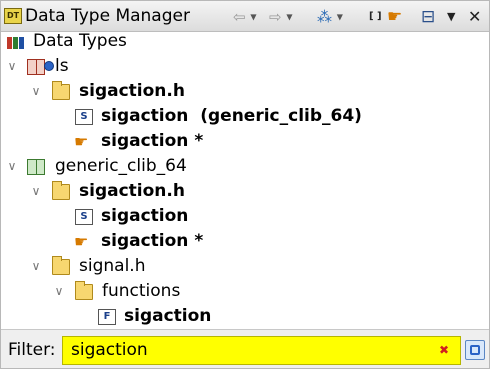 This screenshot has width=490, height=369. What do you see at coordinates (324, 17) in the screenshot?
I see `tree-icon: ⁂` at bounding box center [324, 17].